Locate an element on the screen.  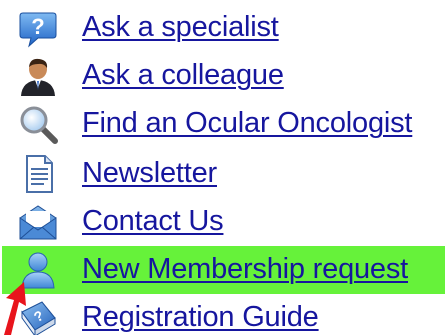
menu-item-label: Ask a specialist is located at coordinates (180, 27).